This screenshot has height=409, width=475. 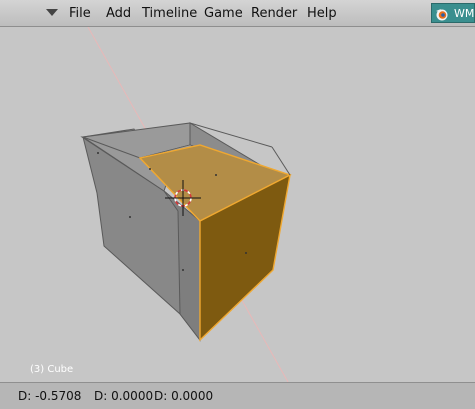 I want to click on screen-selector: WM, so click(x=453, y=13).